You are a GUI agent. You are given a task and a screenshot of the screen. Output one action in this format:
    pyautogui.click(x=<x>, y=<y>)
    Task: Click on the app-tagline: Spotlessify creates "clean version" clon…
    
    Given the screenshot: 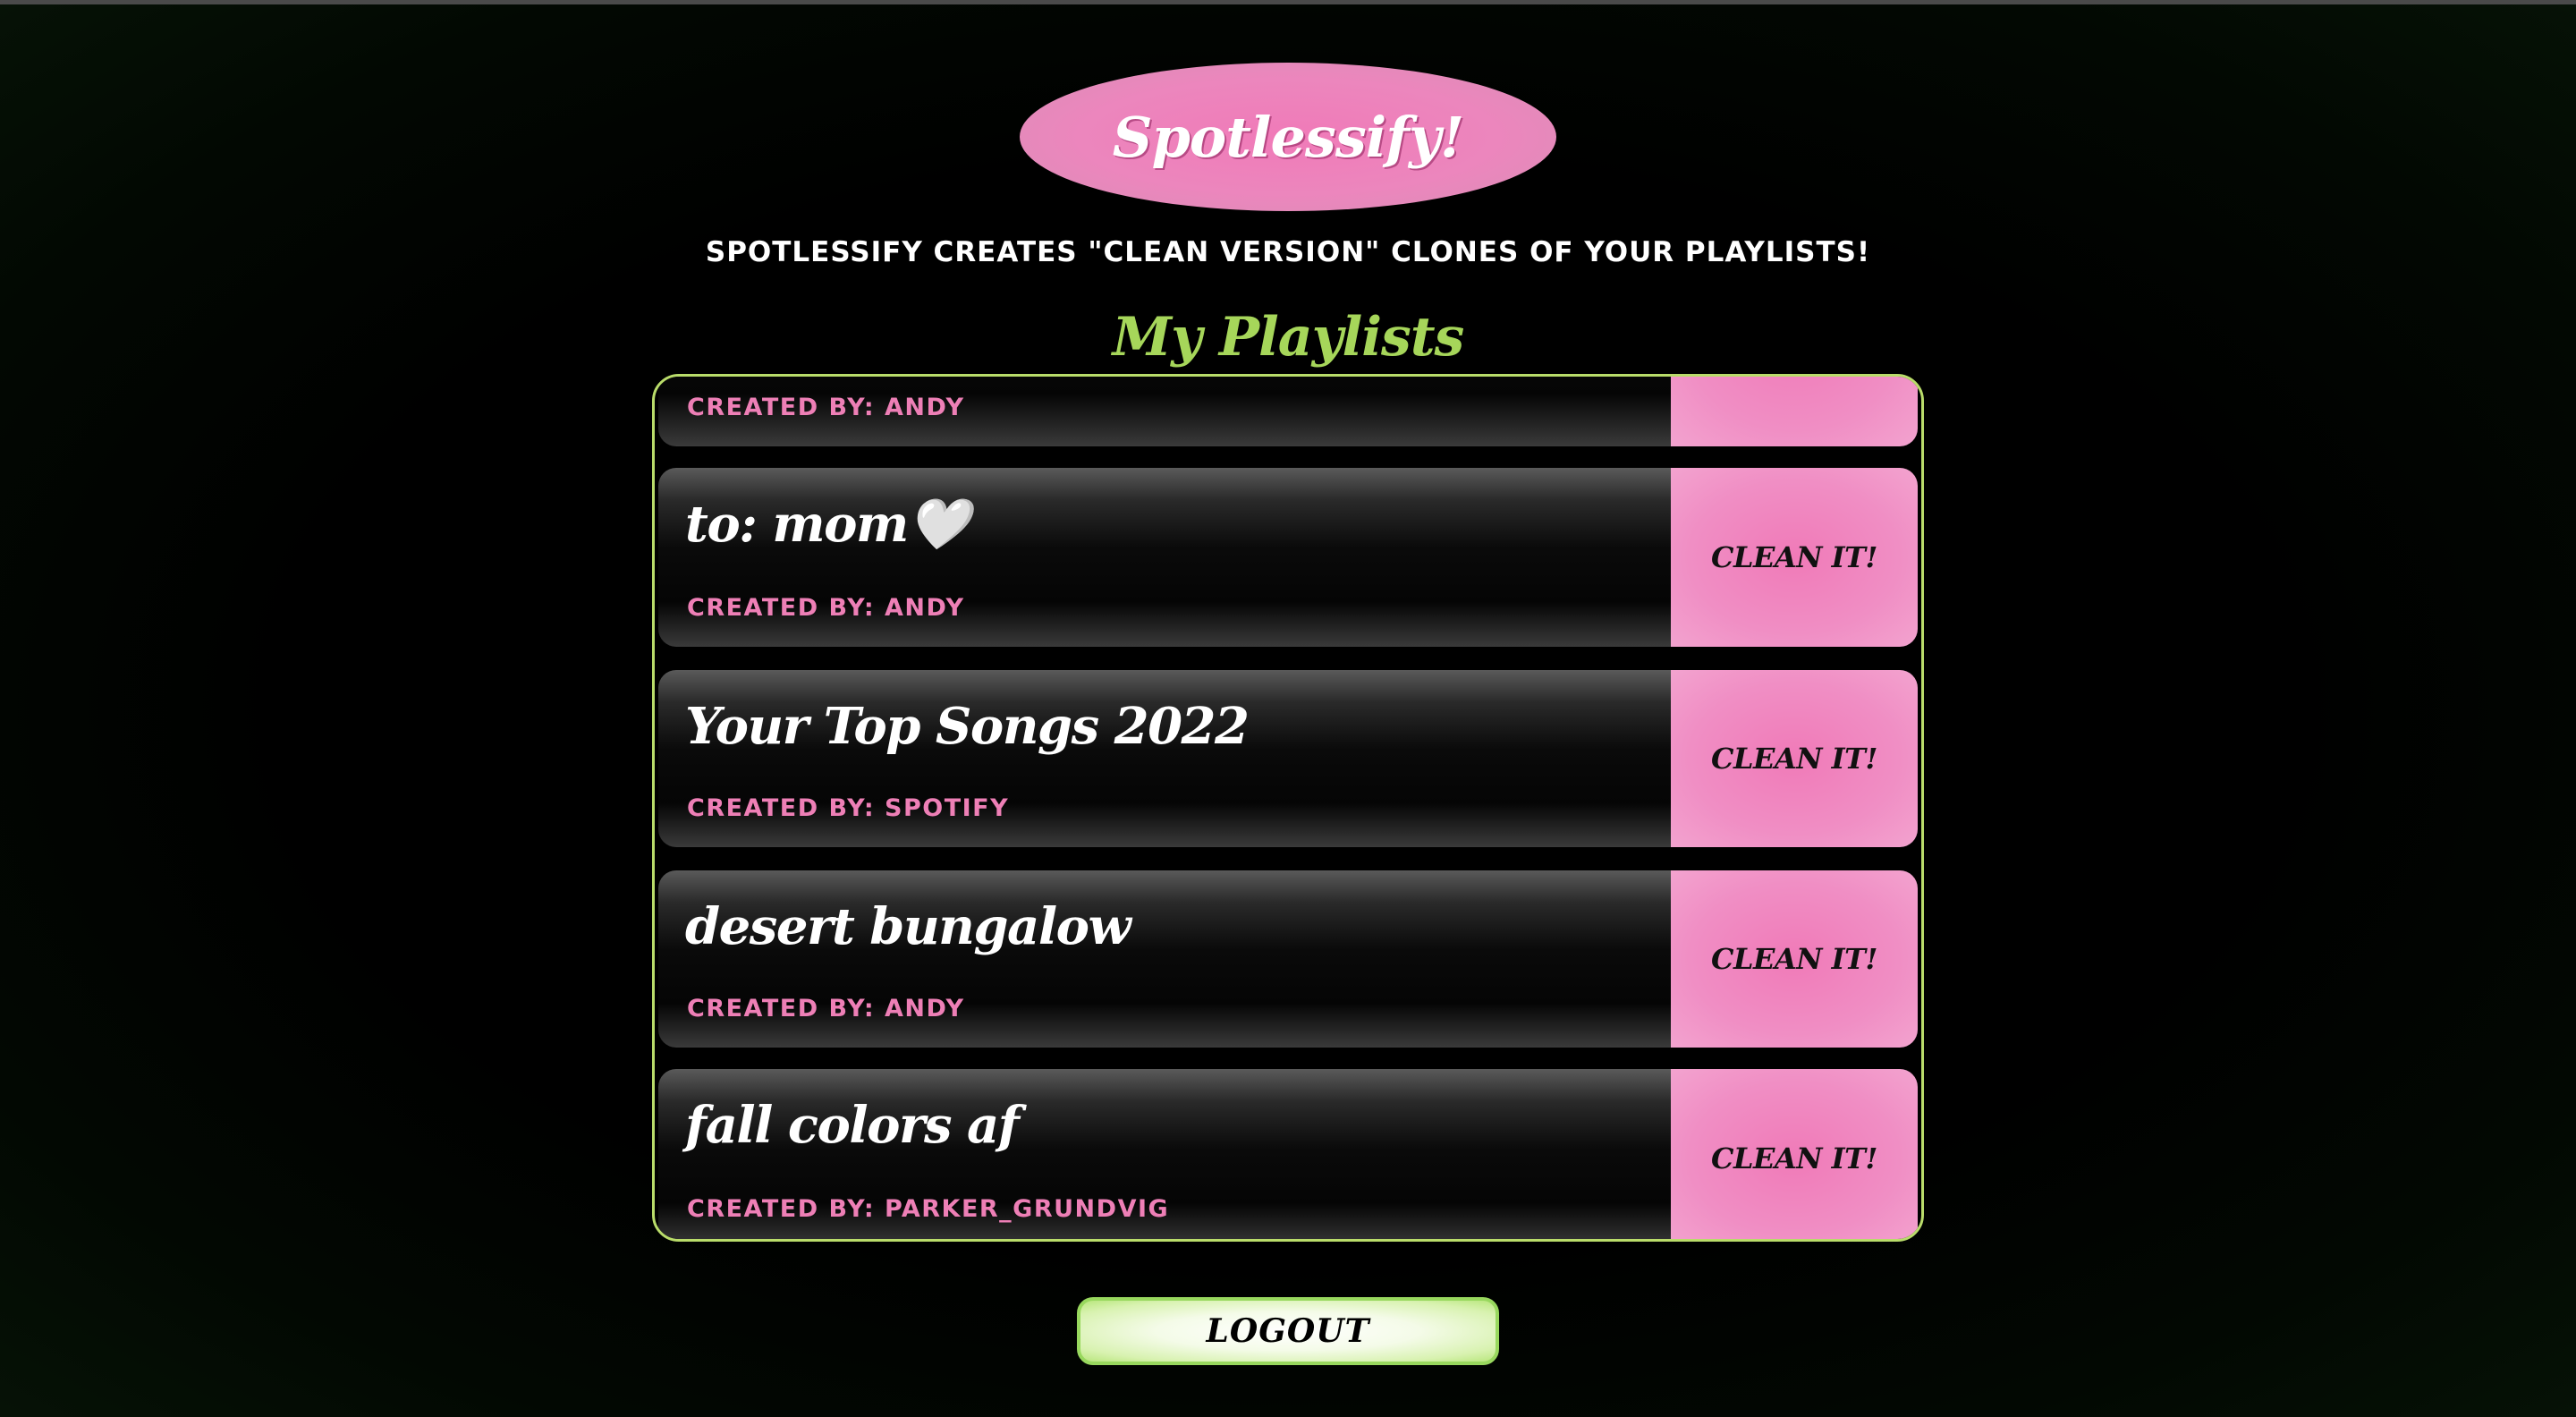 What is the action you would take?
    pyautogui.click(x=1288, y=252)
    